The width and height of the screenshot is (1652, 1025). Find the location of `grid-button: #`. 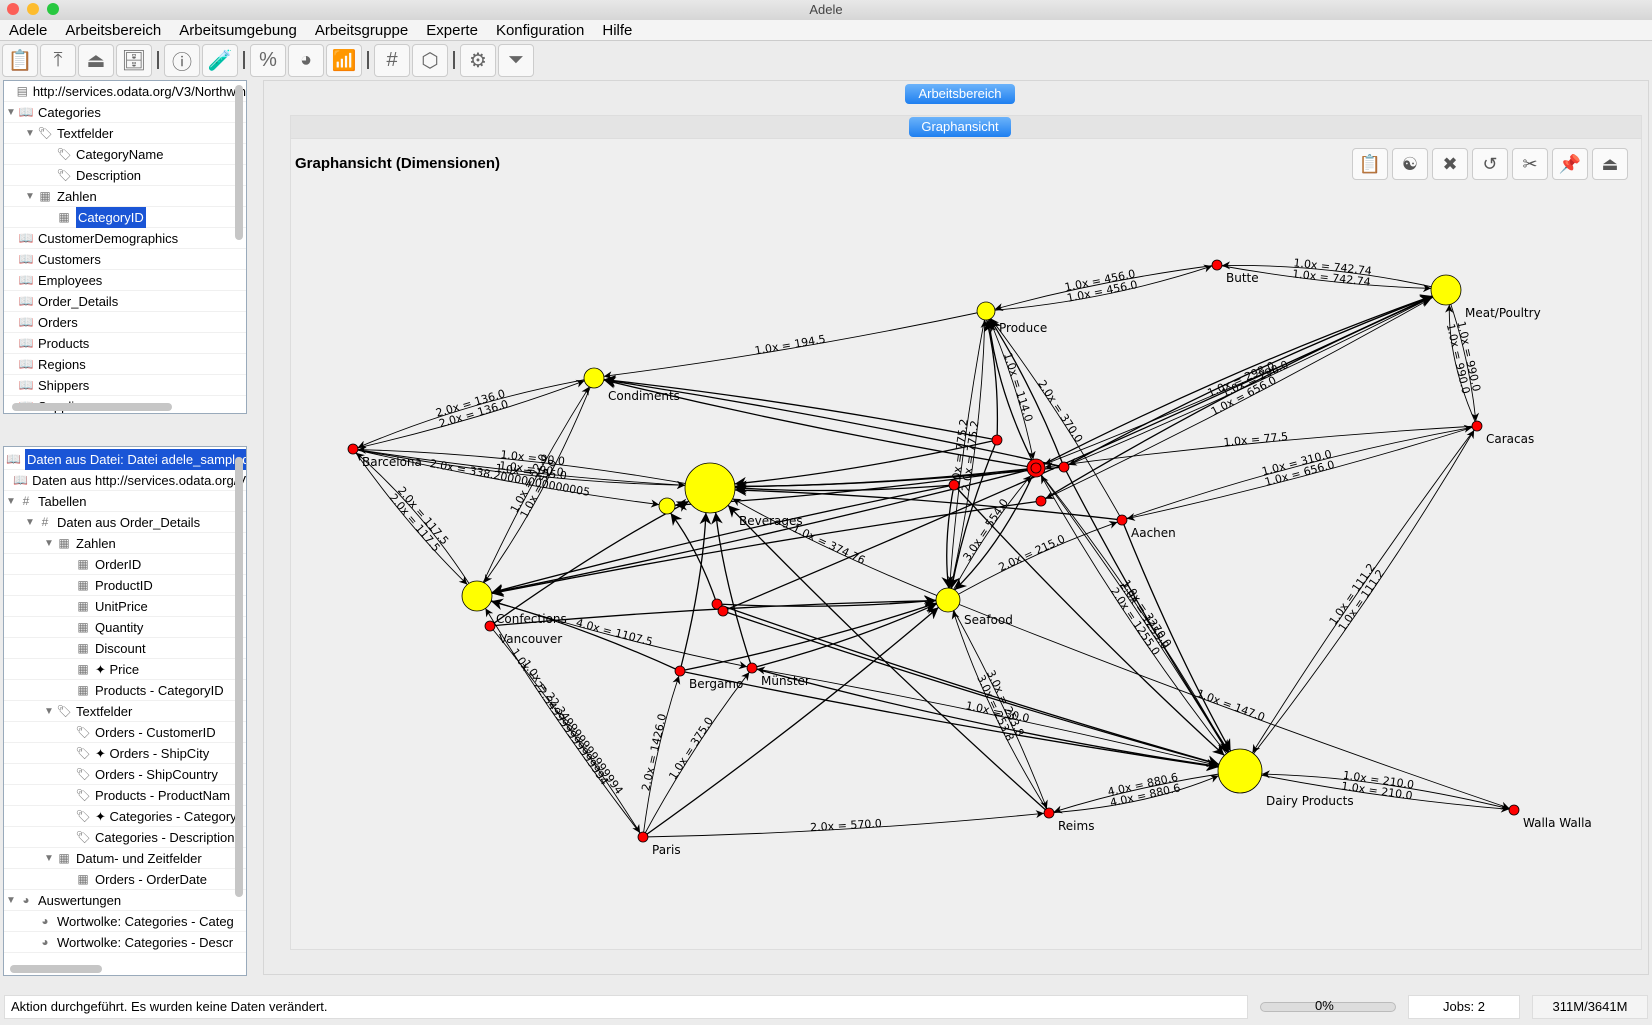

grid-button: # is located at coordinates (392, 60).